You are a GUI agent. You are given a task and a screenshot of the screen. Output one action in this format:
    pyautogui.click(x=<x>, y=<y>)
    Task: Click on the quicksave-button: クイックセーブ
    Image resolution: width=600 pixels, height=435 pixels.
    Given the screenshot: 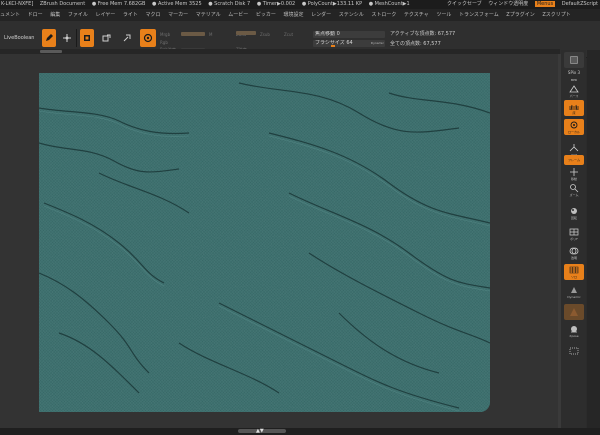 What is the action you would take?
    pyautogui.click(x=464, y=4)
    